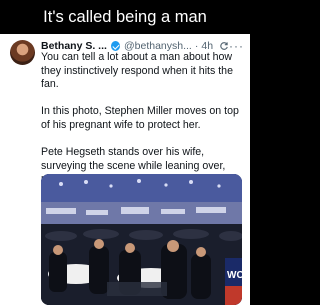 This screenshot has width=320, height=305. Describe the element at coordinates (125, 16) in the screenshot. I see `meme-caption: It's called being a man` at that location.